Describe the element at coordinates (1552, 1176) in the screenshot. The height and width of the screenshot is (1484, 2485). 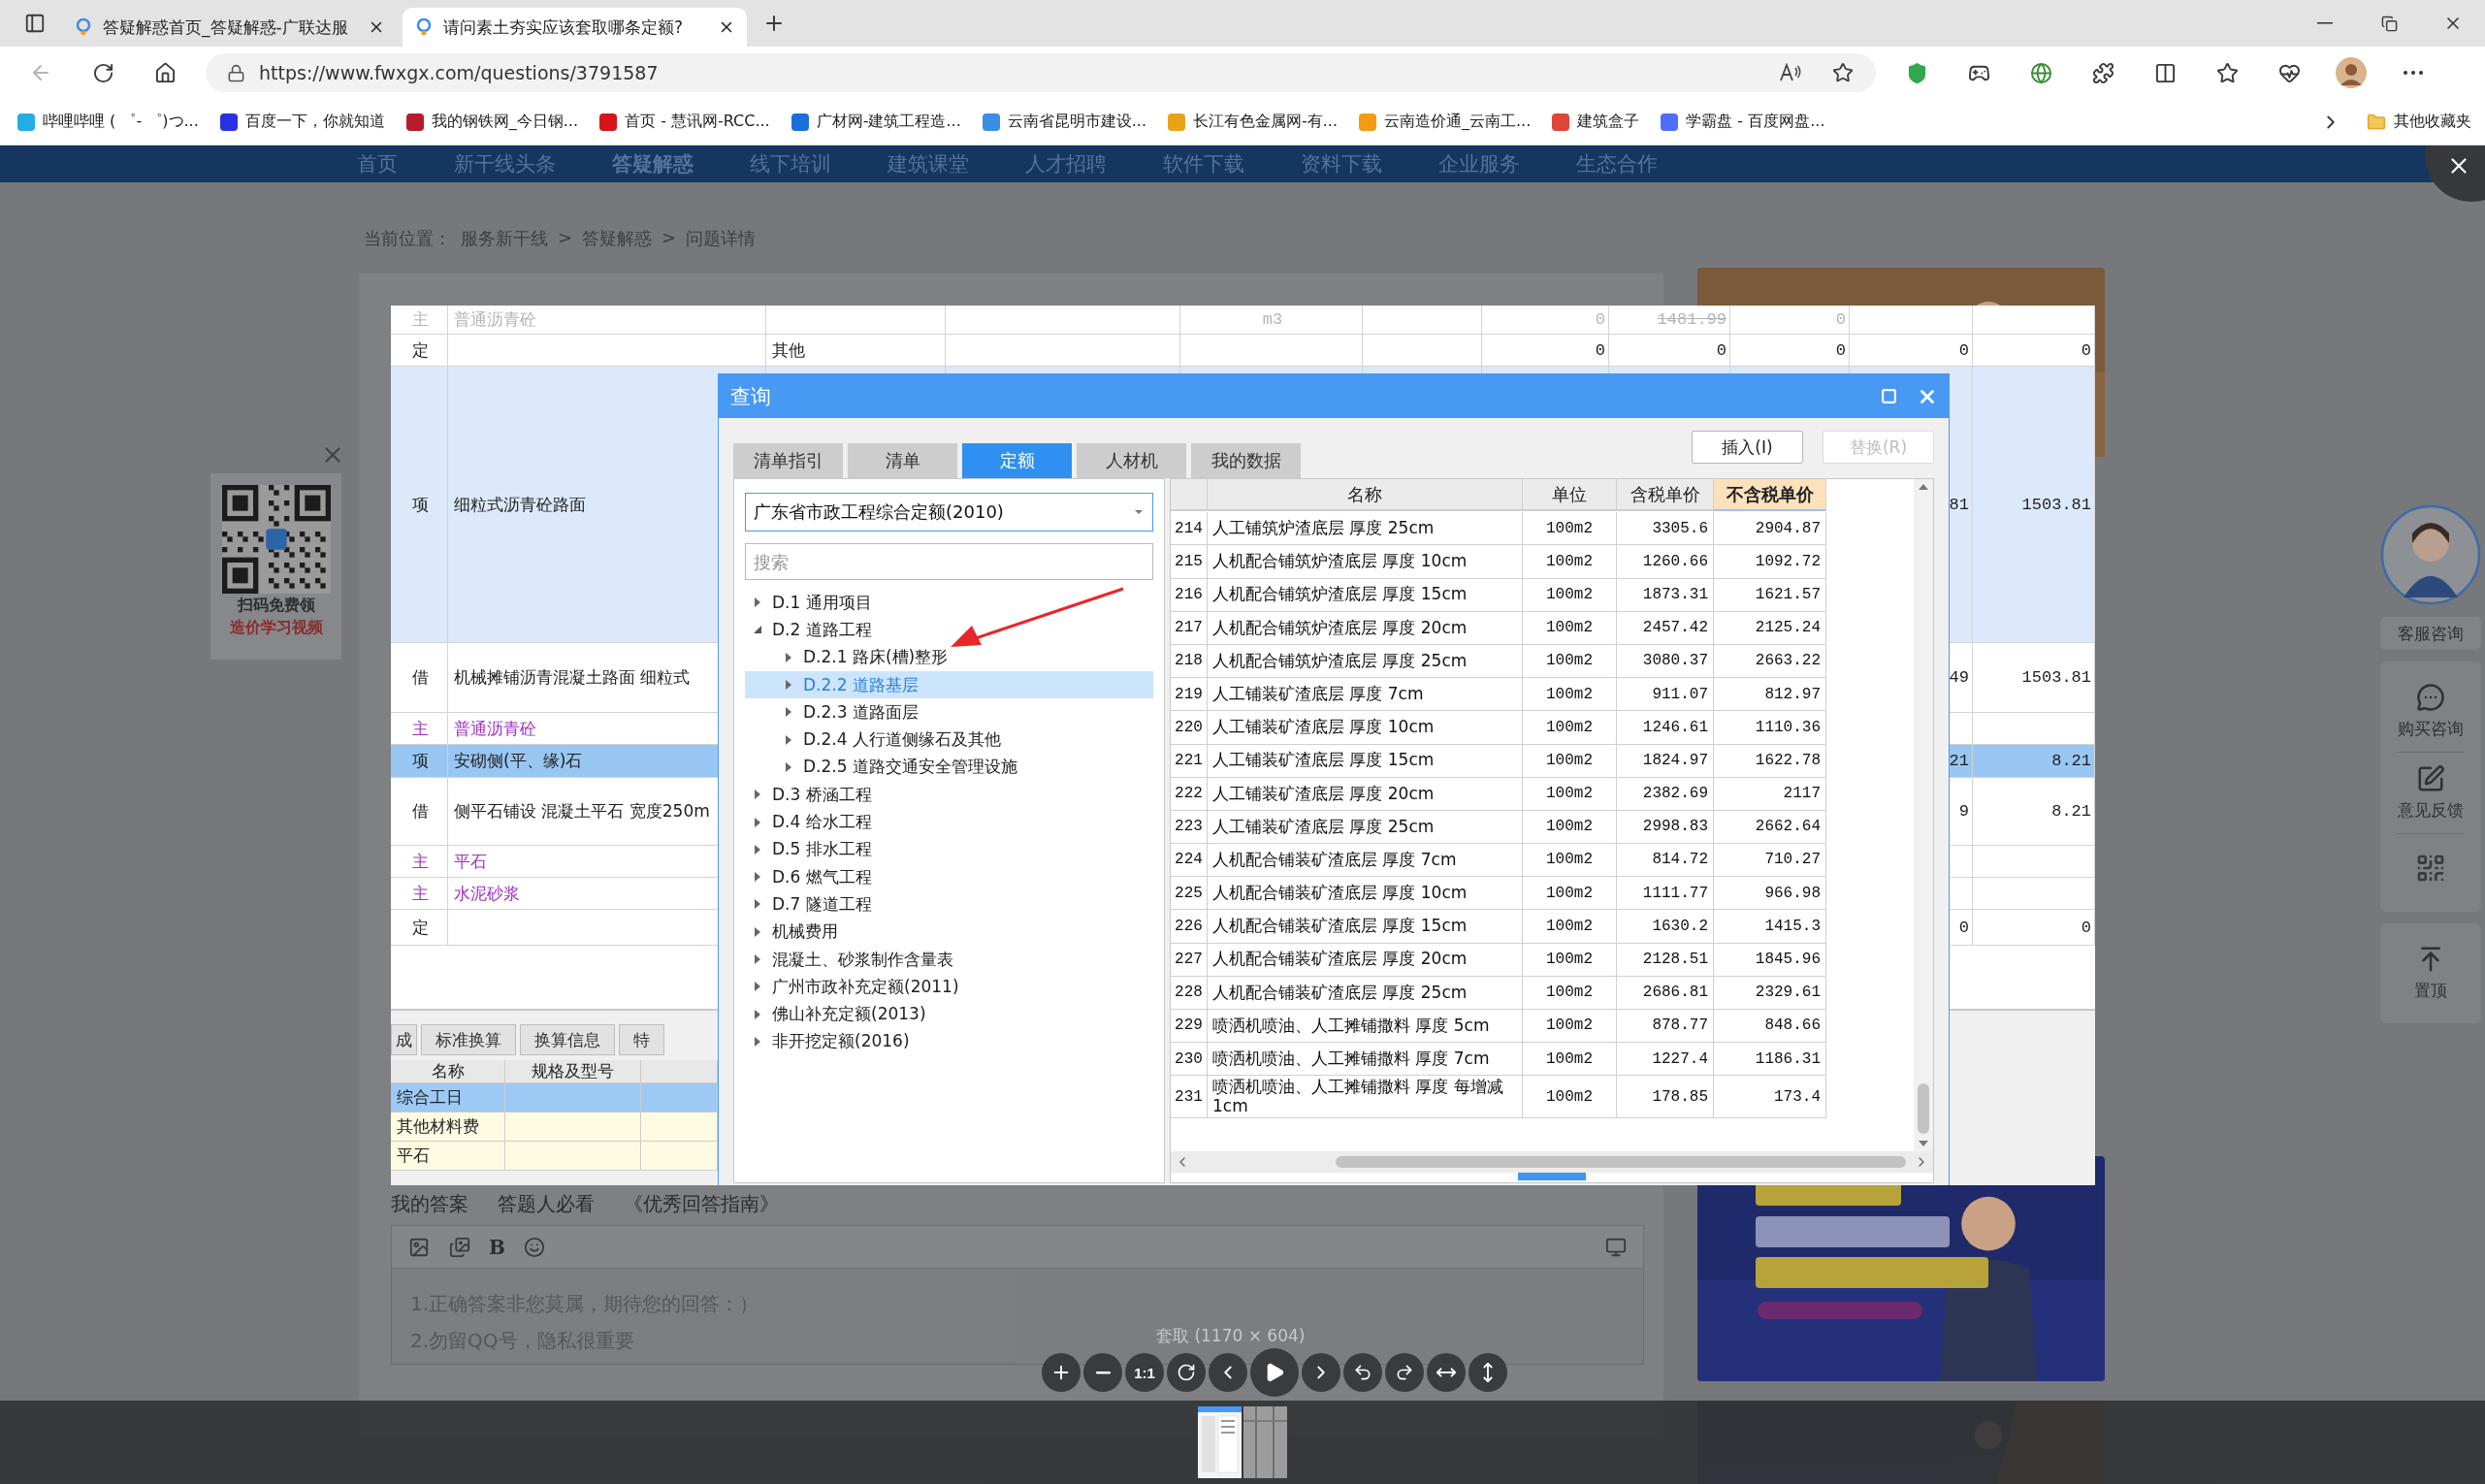
I see `splitter-handle` at that location.